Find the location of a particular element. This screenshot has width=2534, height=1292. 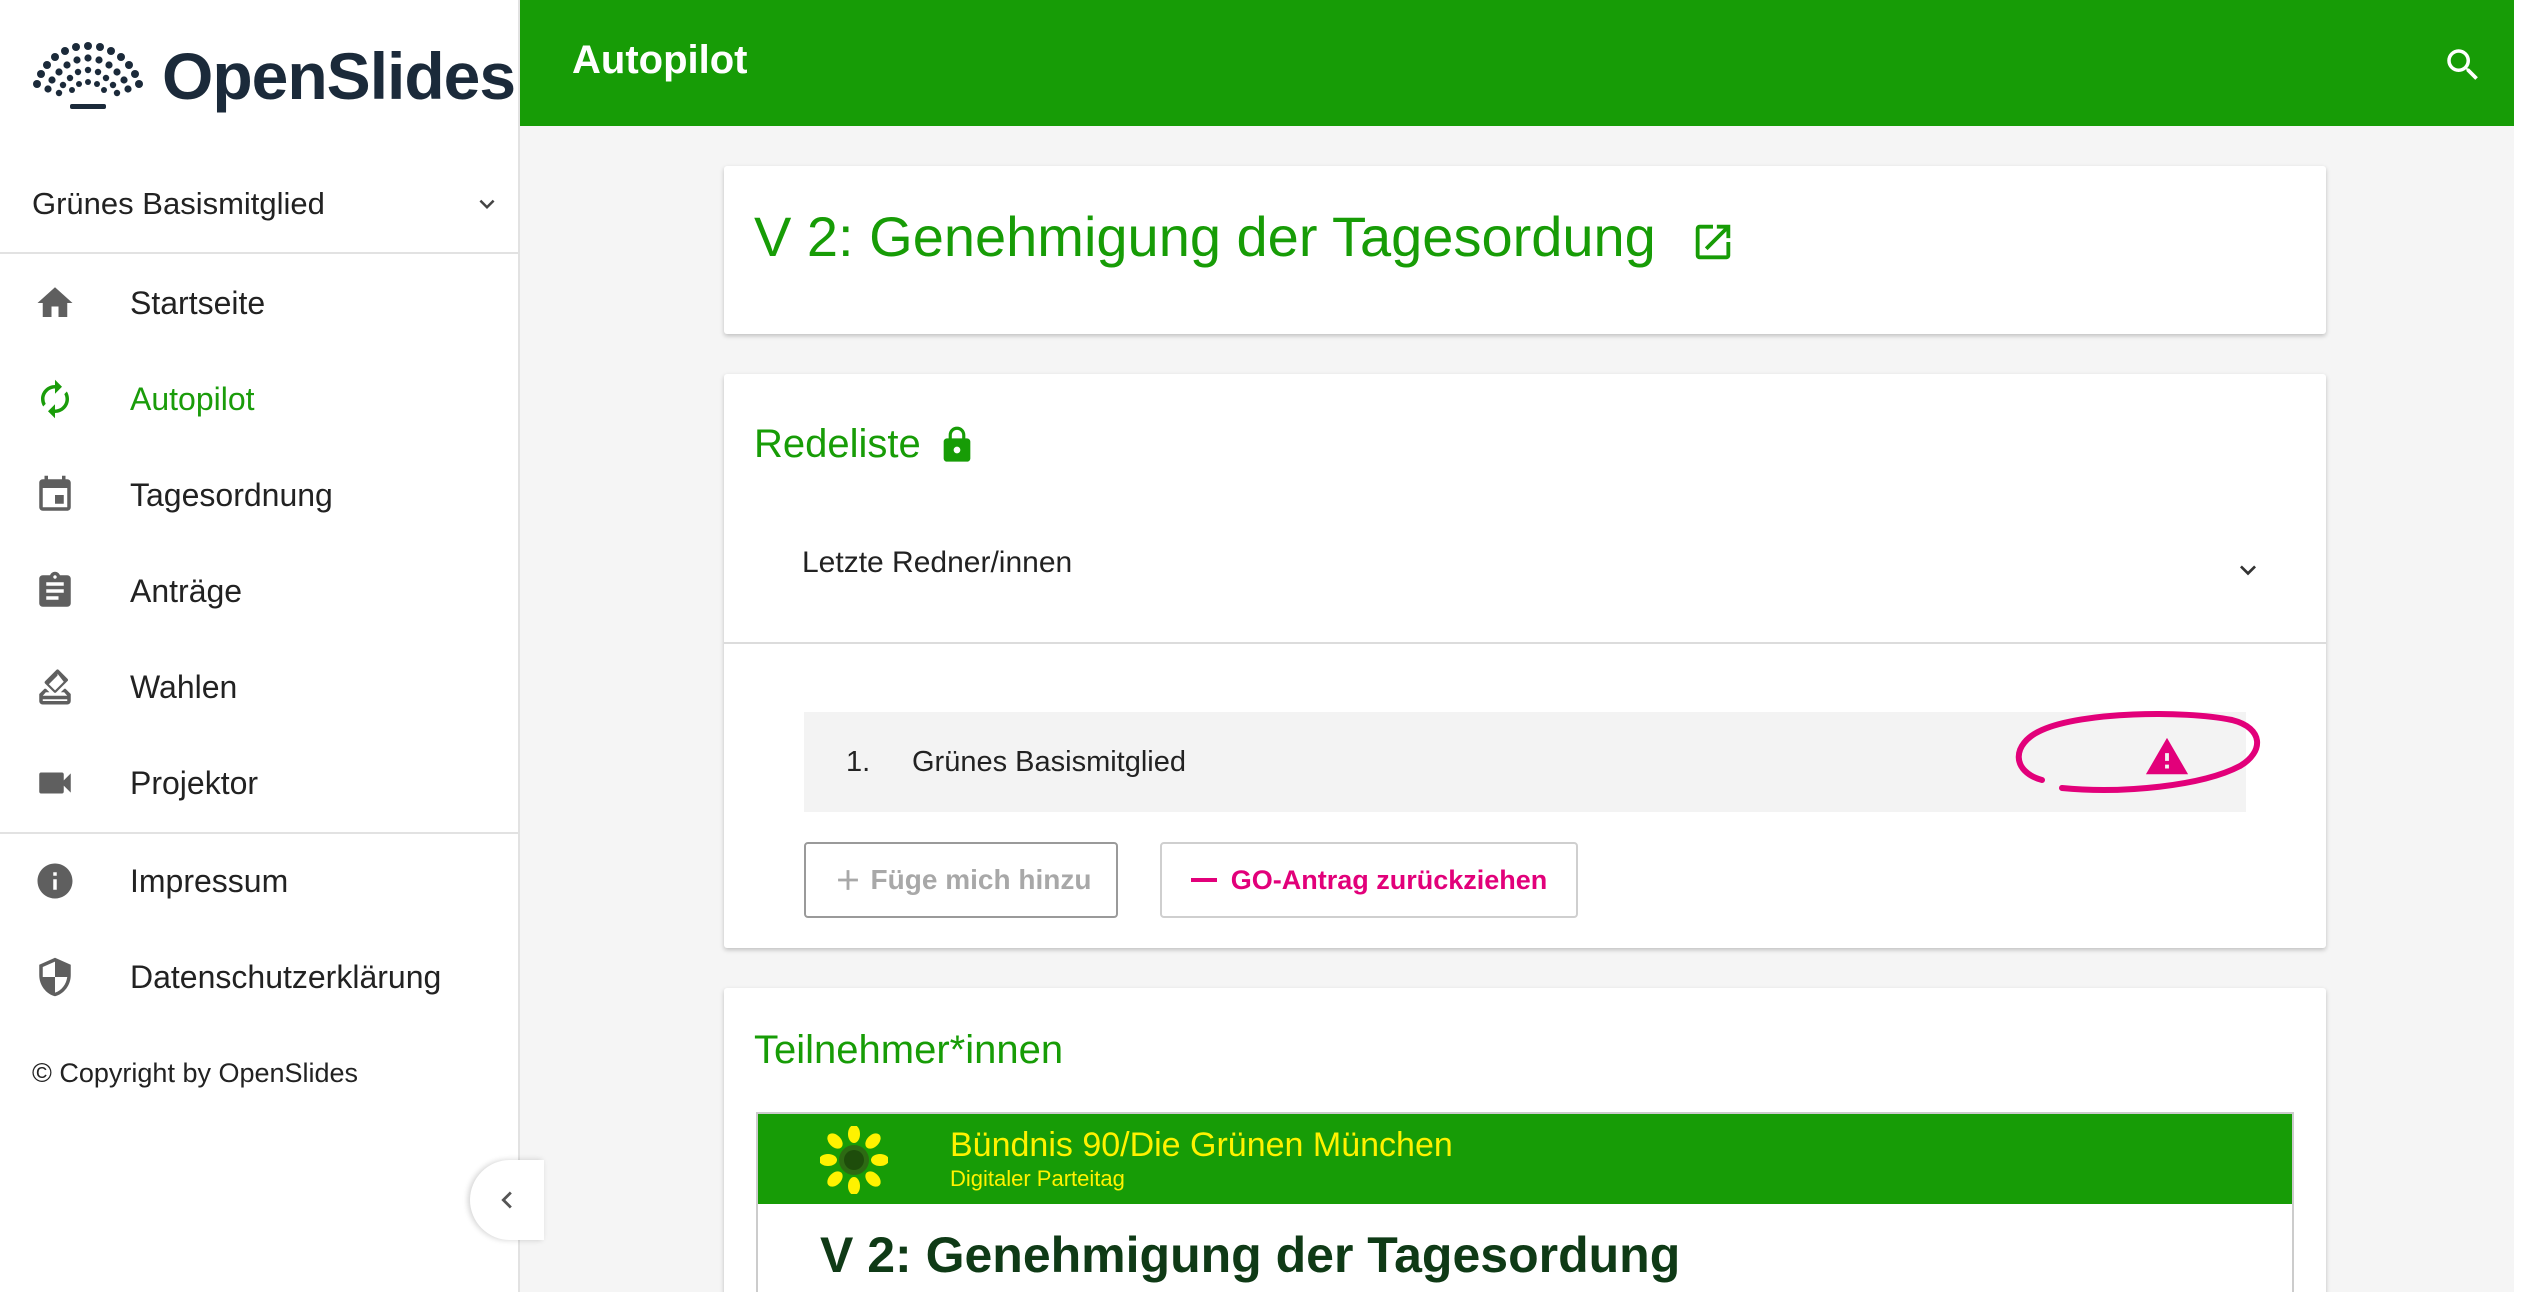

projector-event-name: Digitaler Parteitag is located at coordinates (1037, 1178).